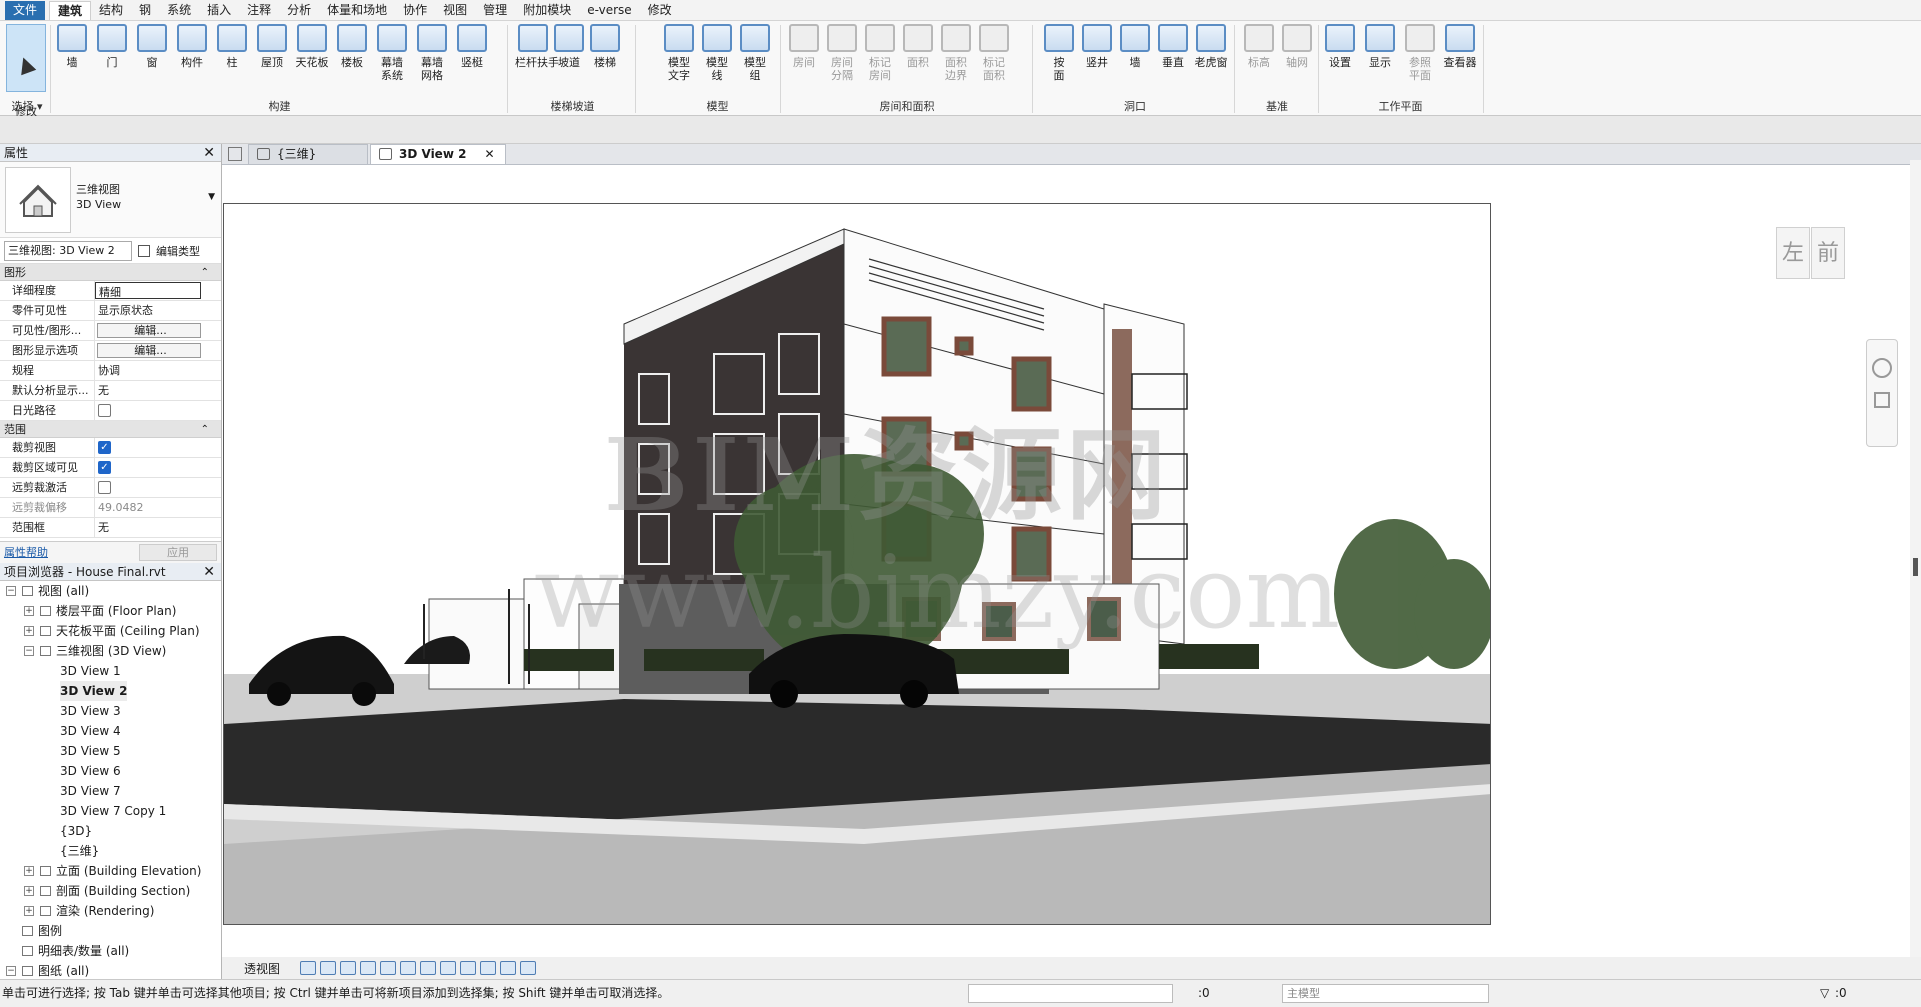 The height and width of the screenshot is (1007, 1921). What do you see at coordinates (27, 106) in the screenshot?
I see `select-group-label: 选择 ▾` at bounding box center [27, 106].